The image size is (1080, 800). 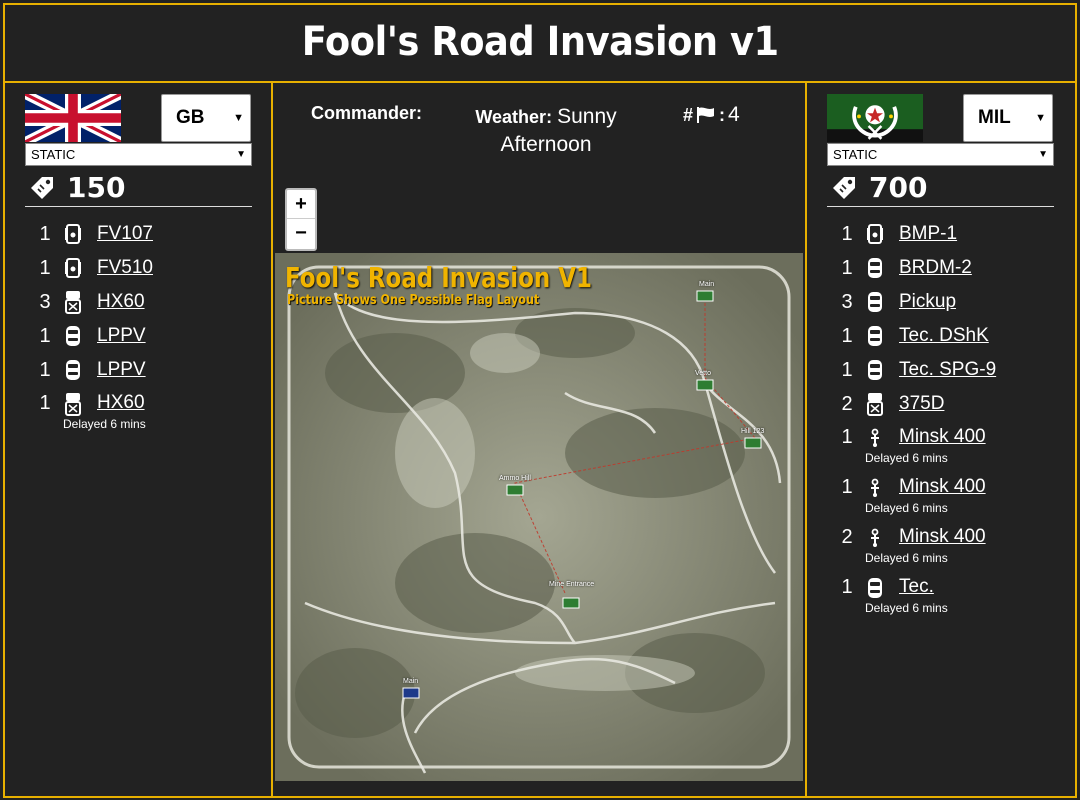 I want to click on unit-row: 3 HX60, so click(x=94, y=302).